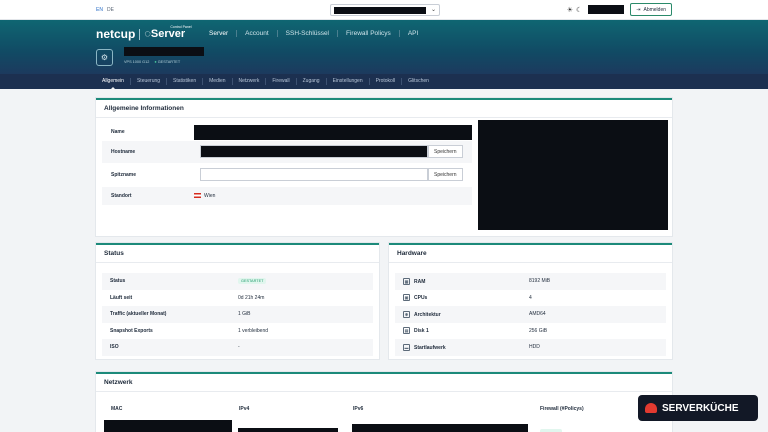 Image resolution: width=768 pixels, height=432 pixels. I want to click on tab-access: Zugang, so click(310, 81).